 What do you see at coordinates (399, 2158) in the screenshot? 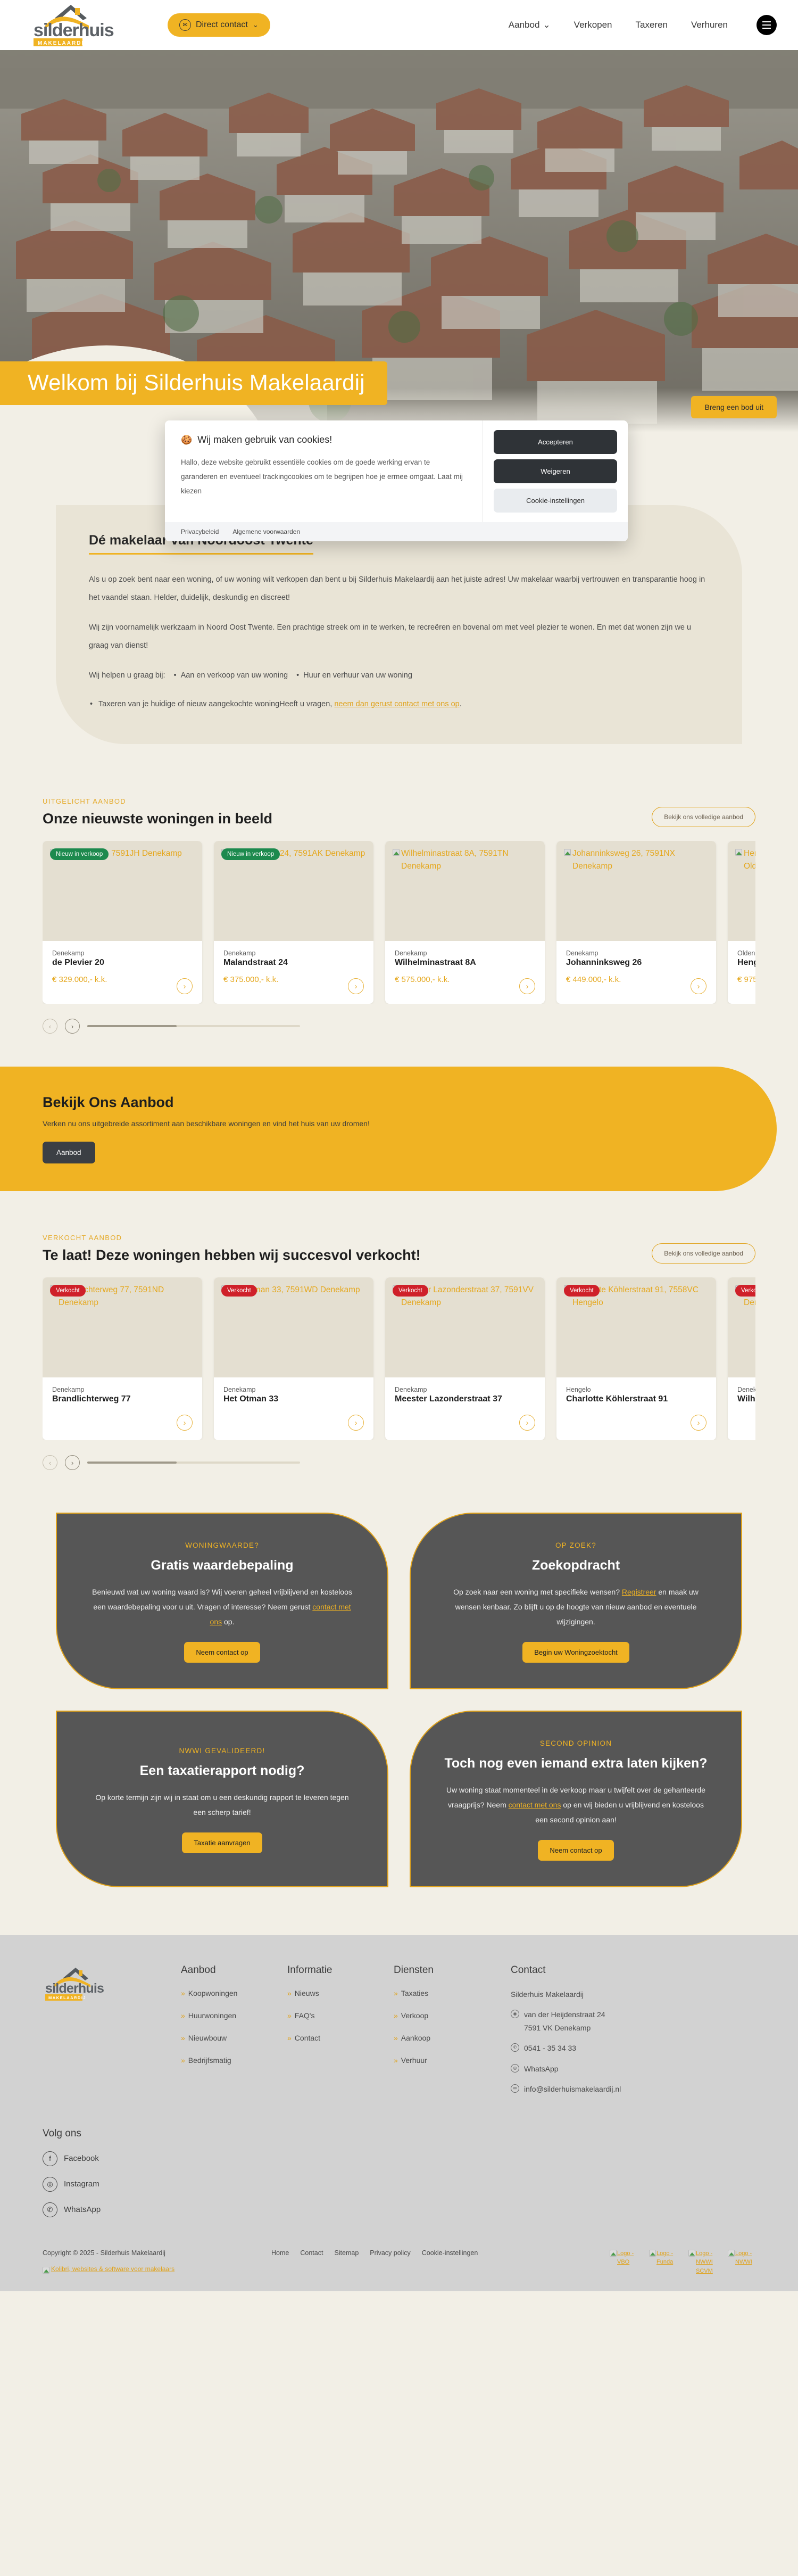
I see `social-link-facebook: f Facebook` at bounding box center [399, 2158].